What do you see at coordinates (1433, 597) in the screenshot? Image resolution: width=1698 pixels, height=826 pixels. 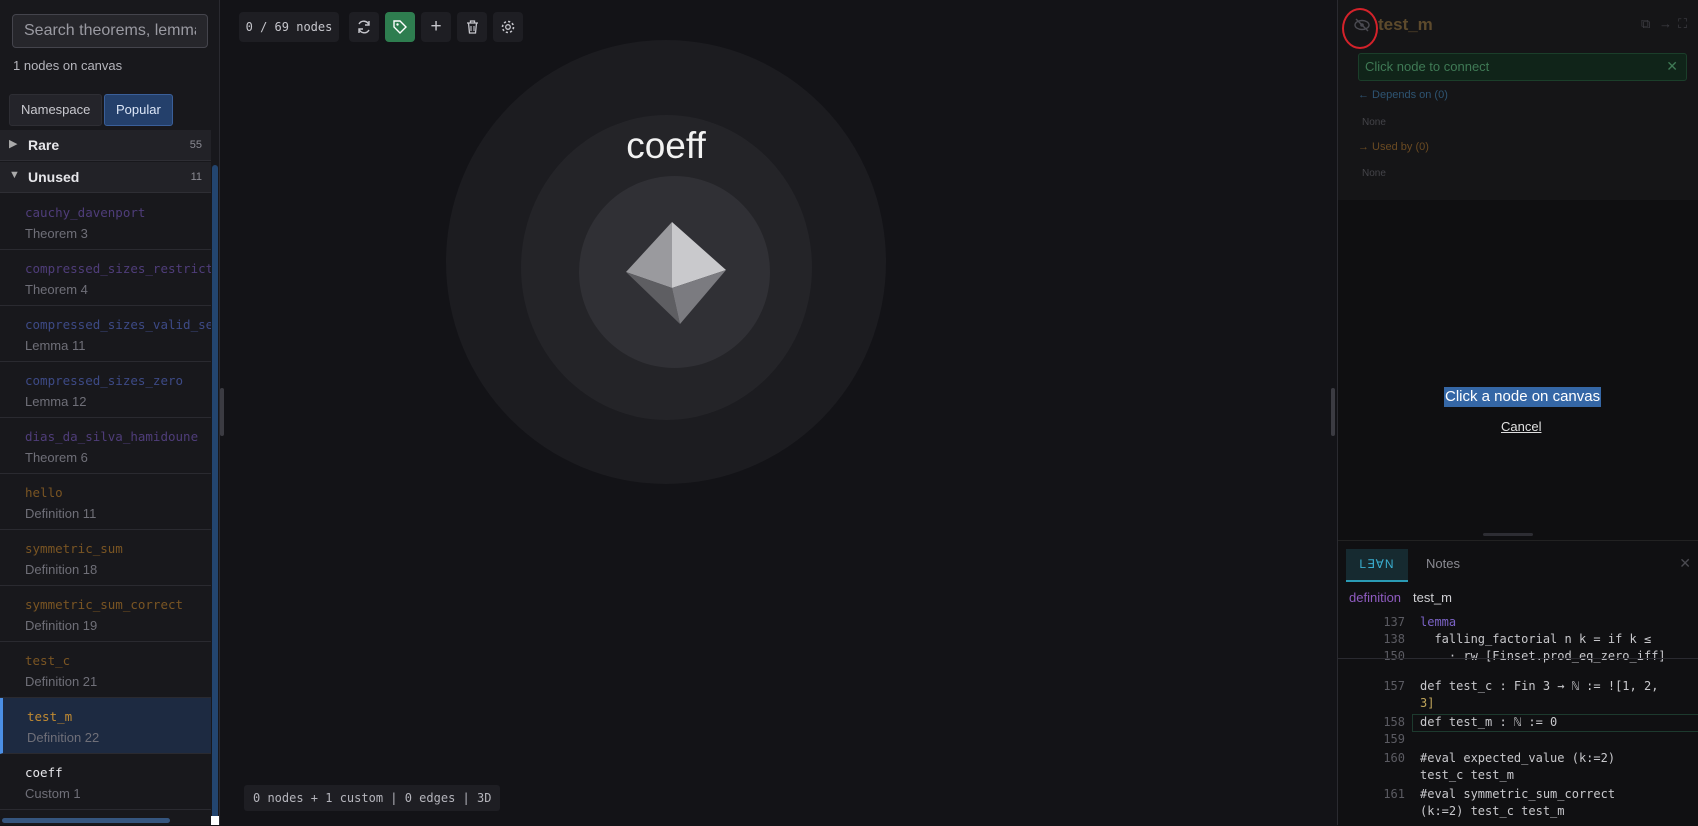 I see `definition-name: test_m` at bounding box center [1433, 597].